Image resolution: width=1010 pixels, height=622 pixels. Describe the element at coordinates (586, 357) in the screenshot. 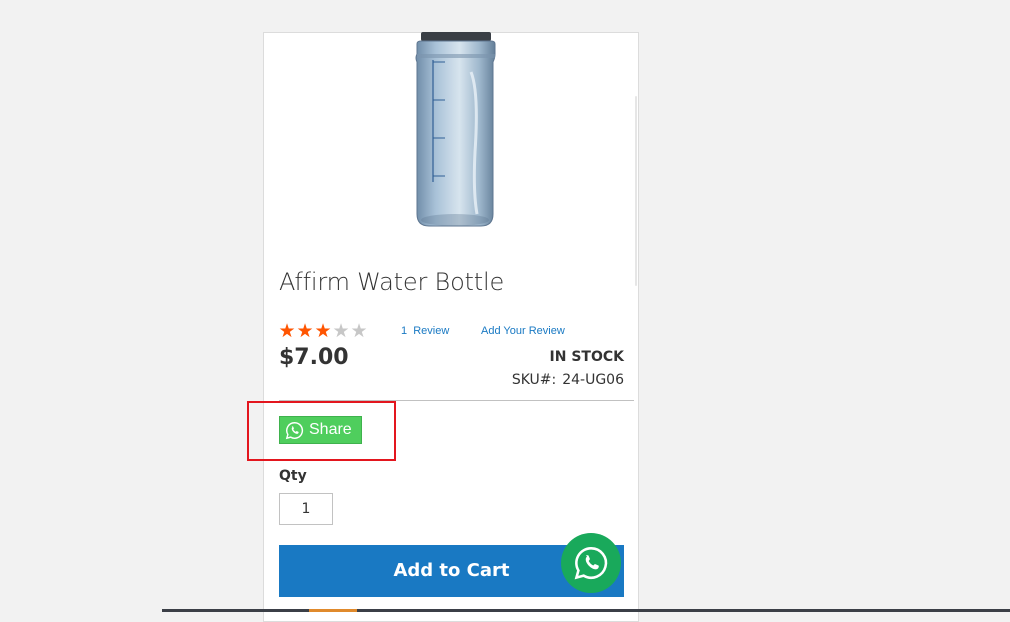

I see `stock-status: IN STOCK` at that location.